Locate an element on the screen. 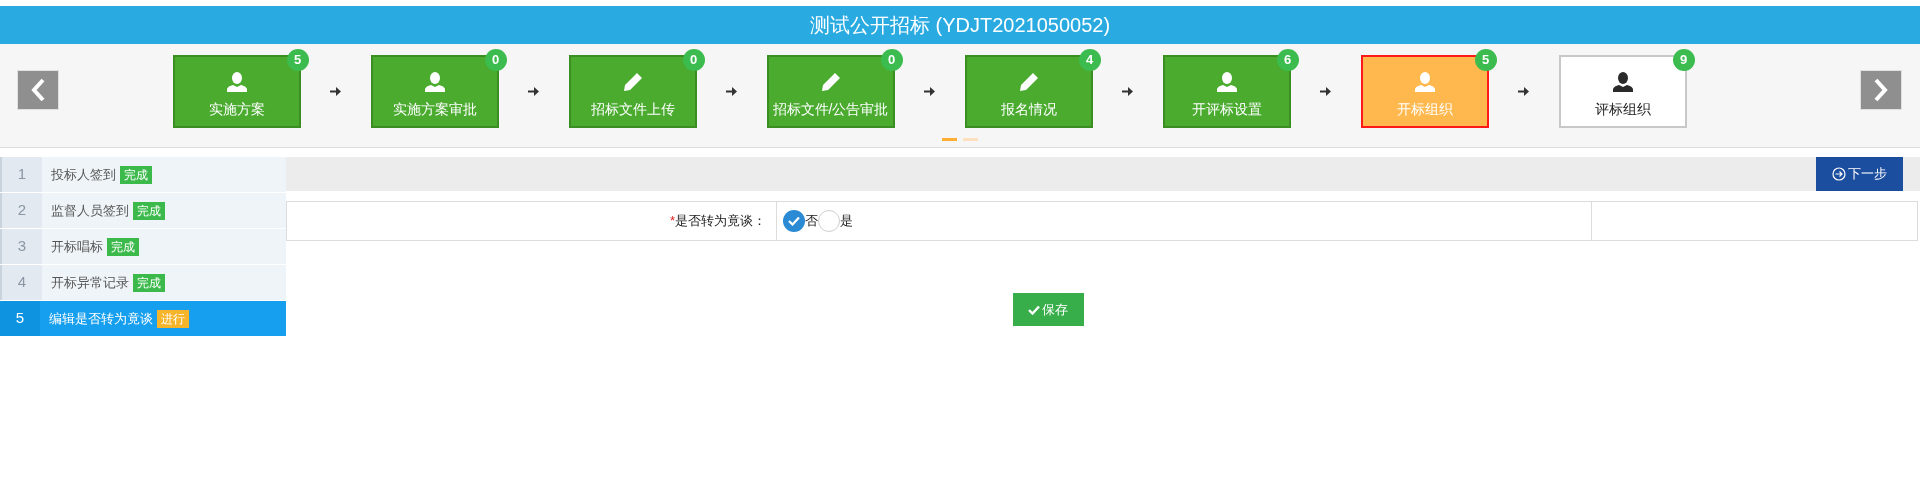 This screenshot has height=498, width=1920. chevron-right-icon is located at coordinates (1881, 90).